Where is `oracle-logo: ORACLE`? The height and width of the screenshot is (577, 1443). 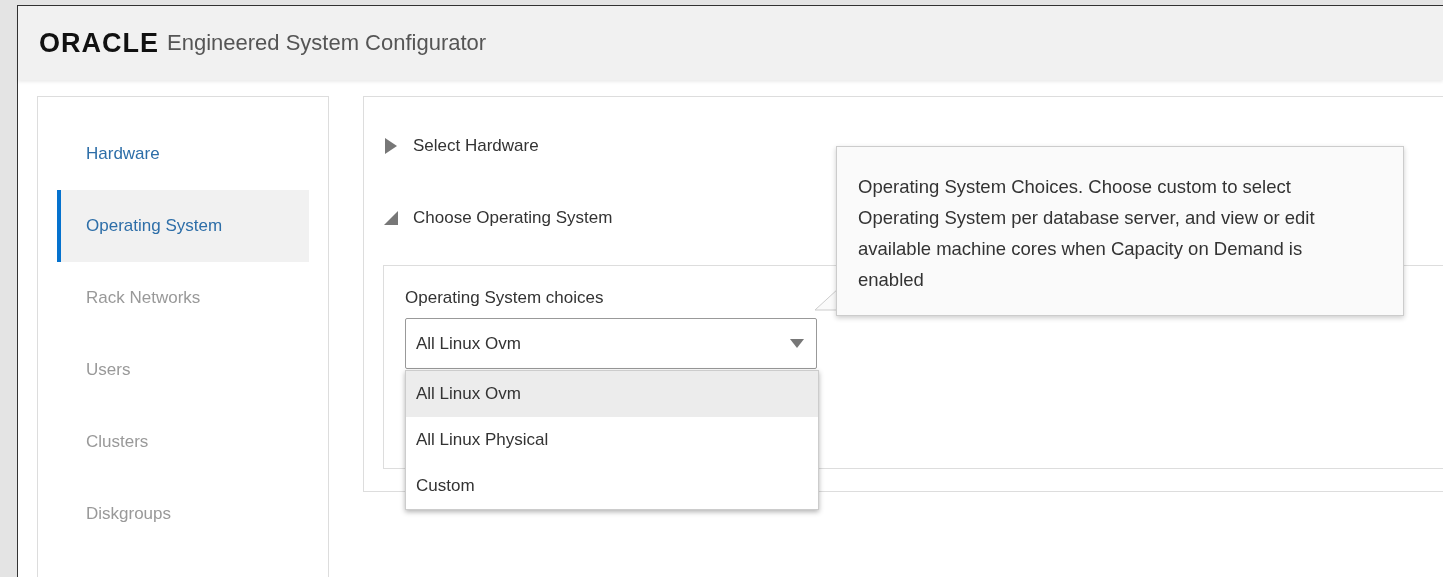 oracle-logo: ORACLE is located at coordinates (99, 43).